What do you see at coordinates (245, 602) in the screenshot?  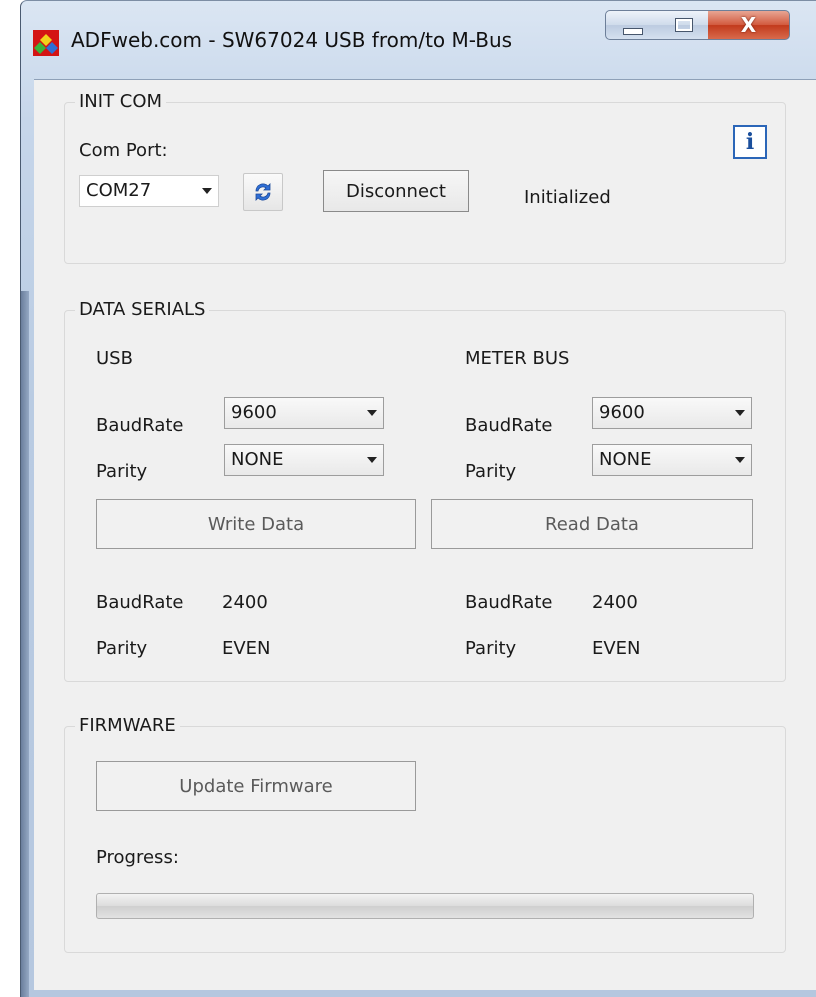 I see `usb-current-baudrate-value: 2400` at bounding box center [245, 602].